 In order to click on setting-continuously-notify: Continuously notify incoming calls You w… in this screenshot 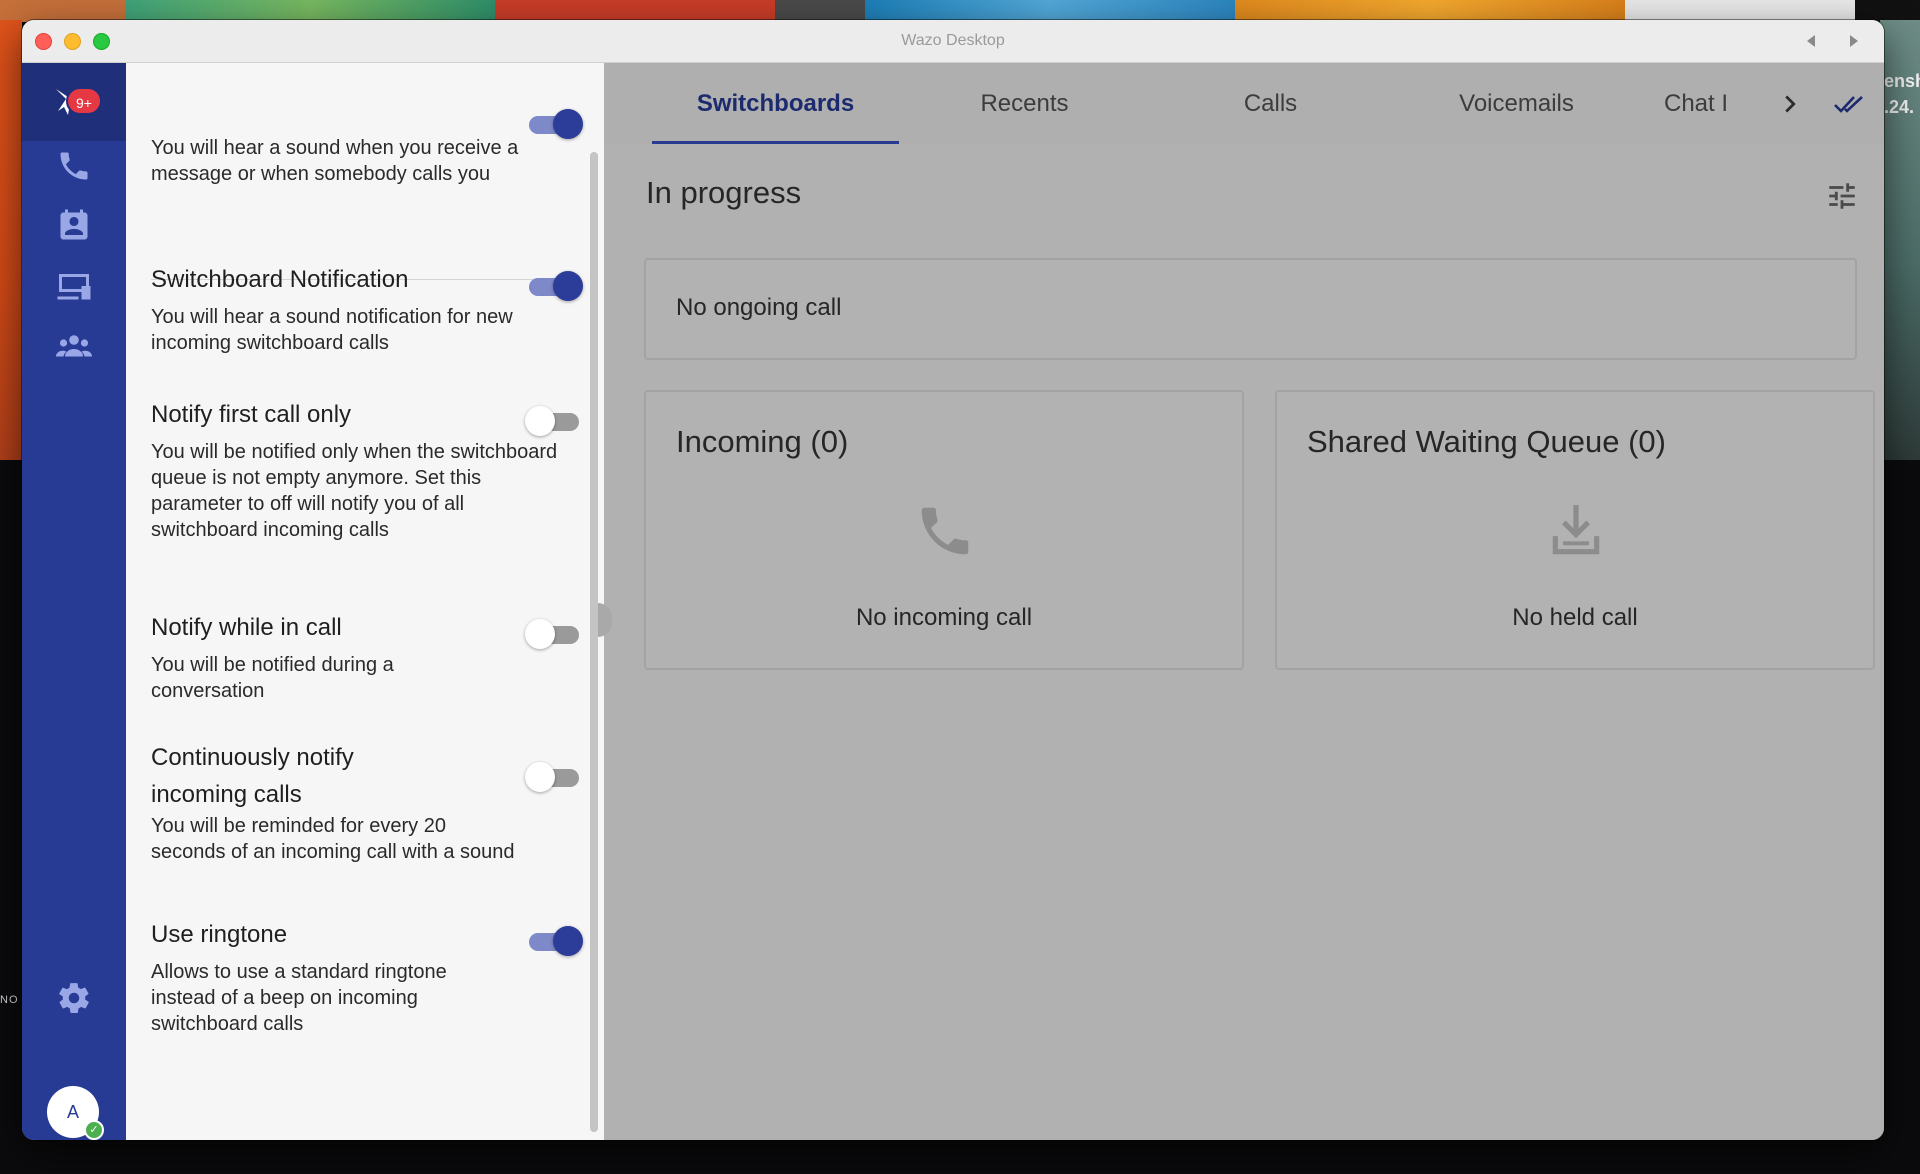, I will do `click(361, 802)`.